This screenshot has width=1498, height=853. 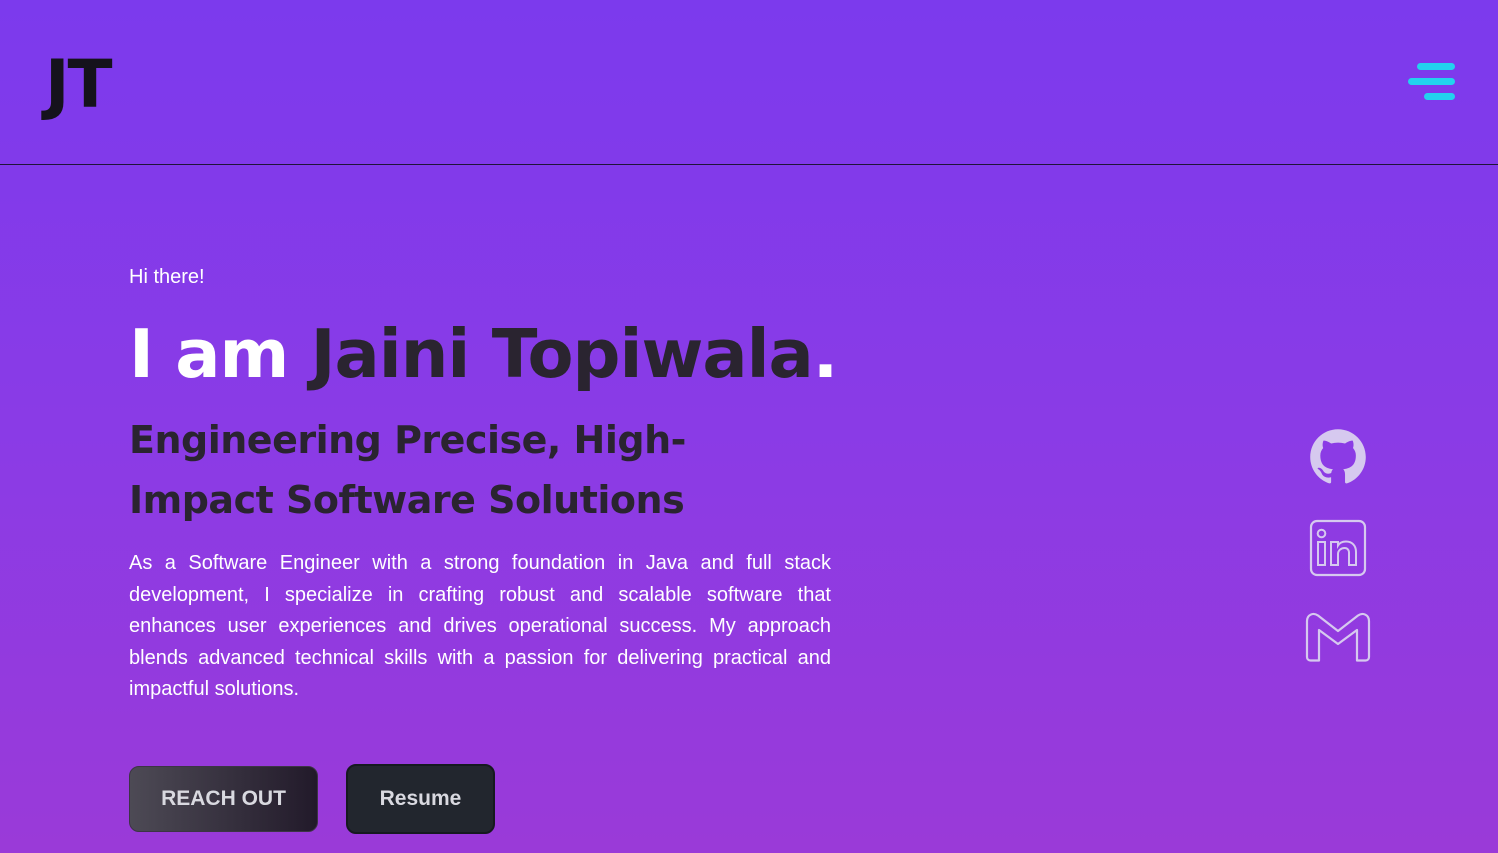 What do you see at coordinates (79, 85) in the screenshot?
I see `site-logo: JT` at bounding box center [79, 85].